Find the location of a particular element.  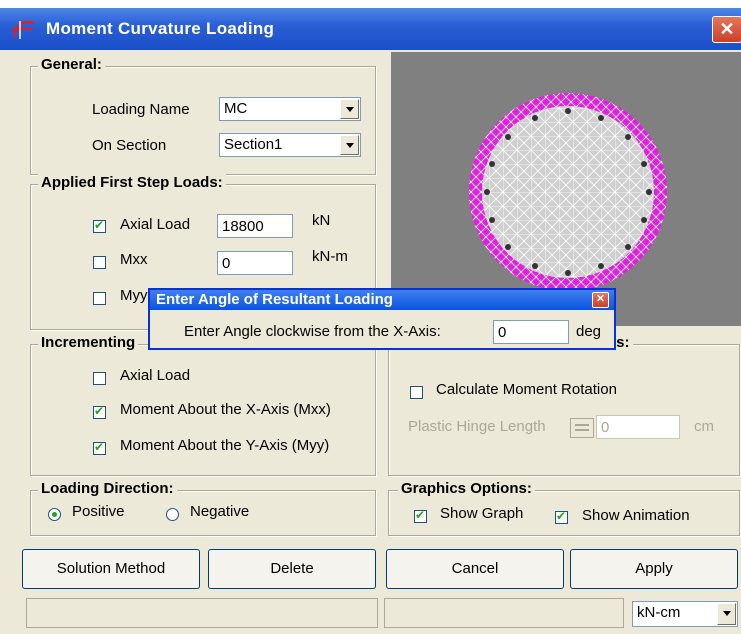

curvature-app-icon is located at coordinates (23, 29).